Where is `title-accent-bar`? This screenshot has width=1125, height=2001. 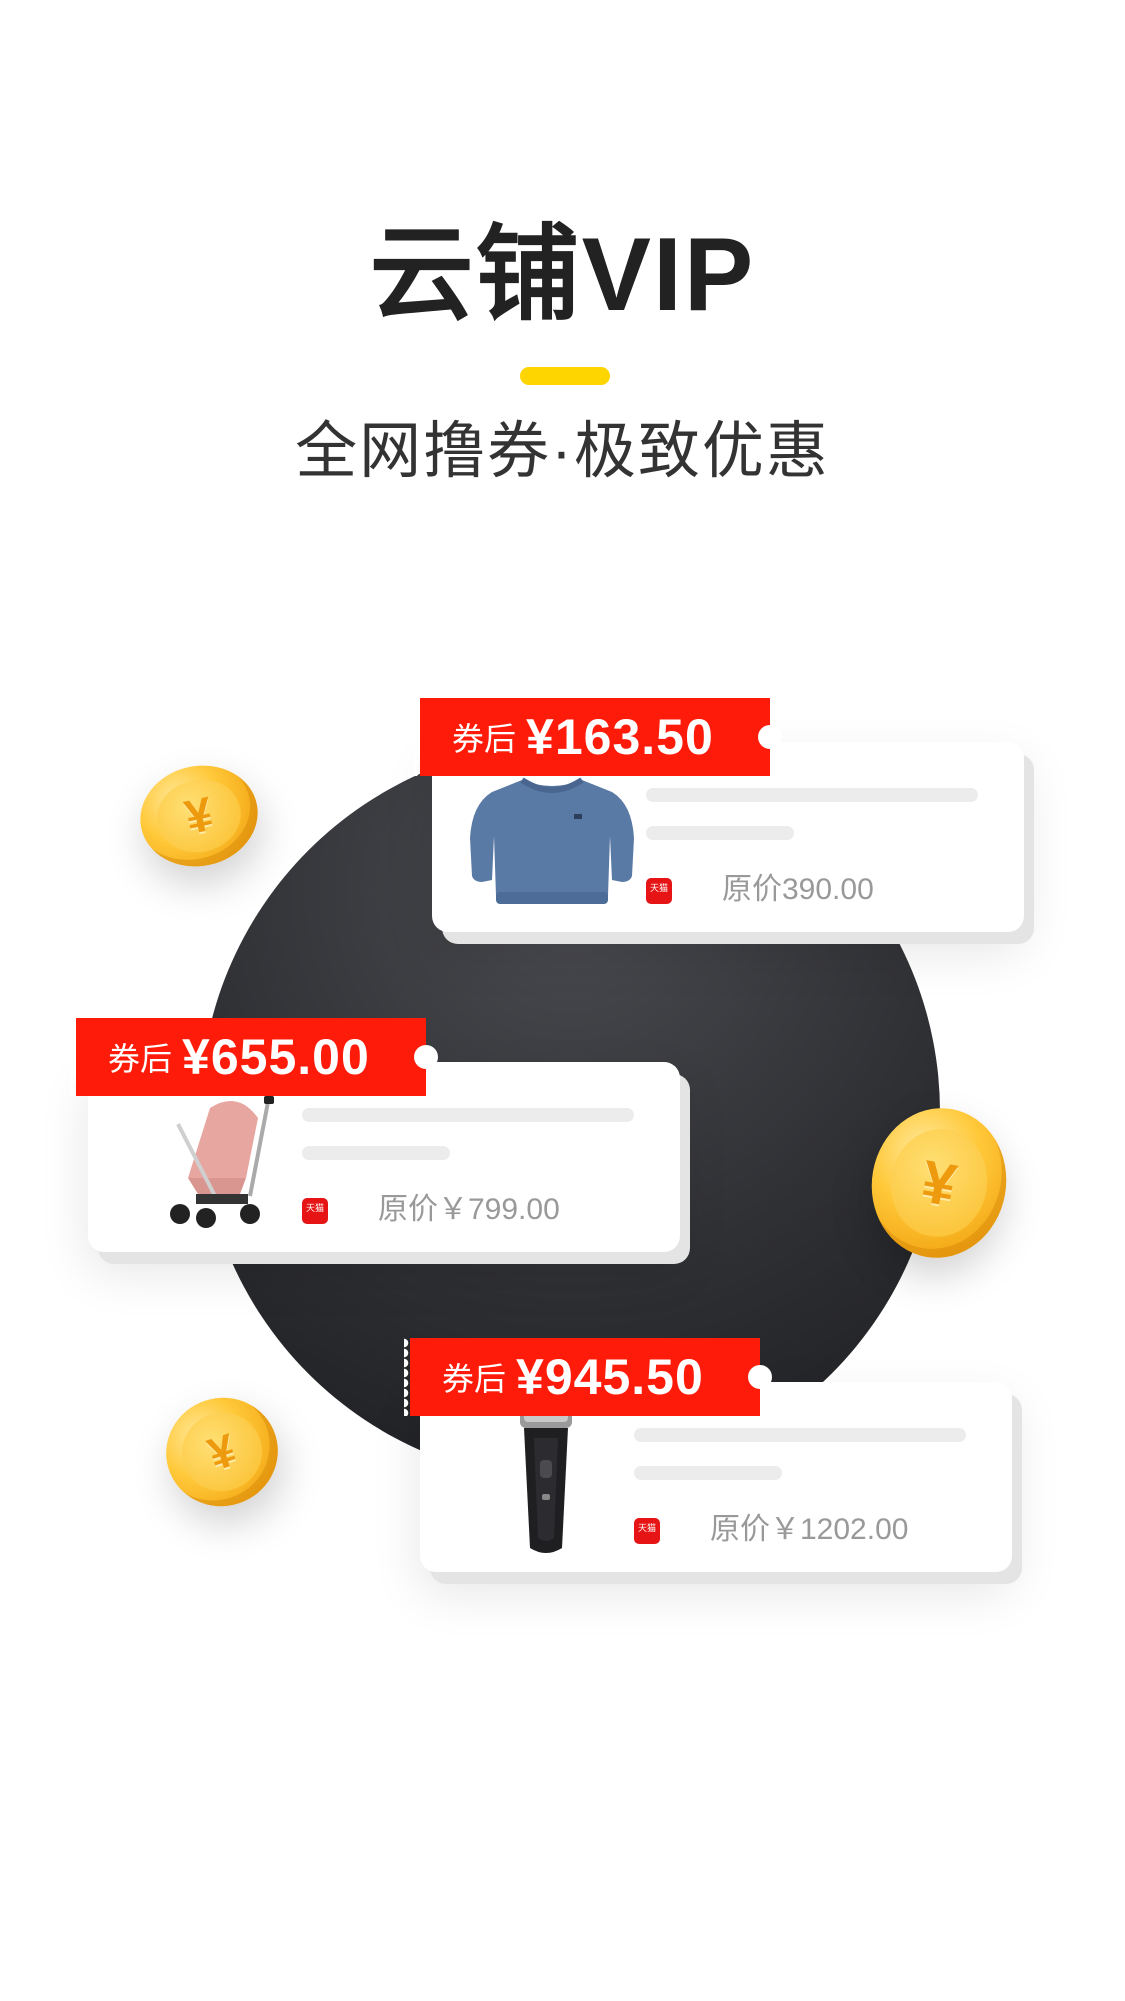 title-accent-bar is located at coordinates (565, 376).